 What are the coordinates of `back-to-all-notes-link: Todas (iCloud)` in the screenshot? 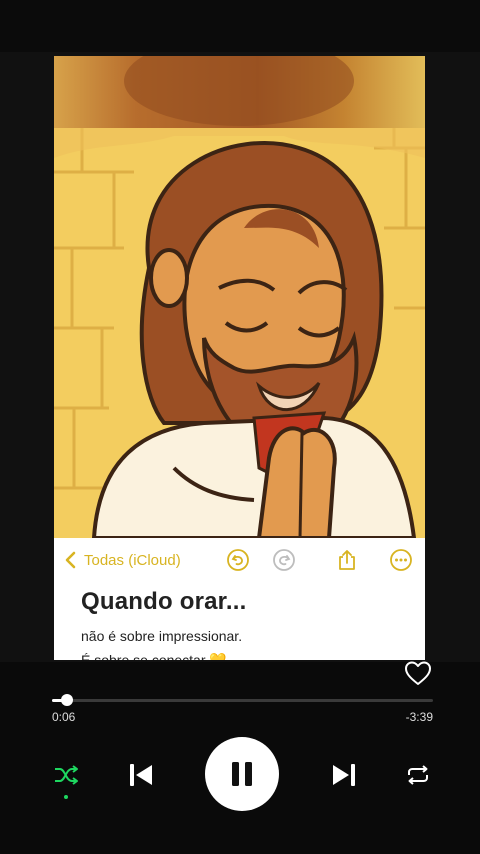 It's located at (122, 560).